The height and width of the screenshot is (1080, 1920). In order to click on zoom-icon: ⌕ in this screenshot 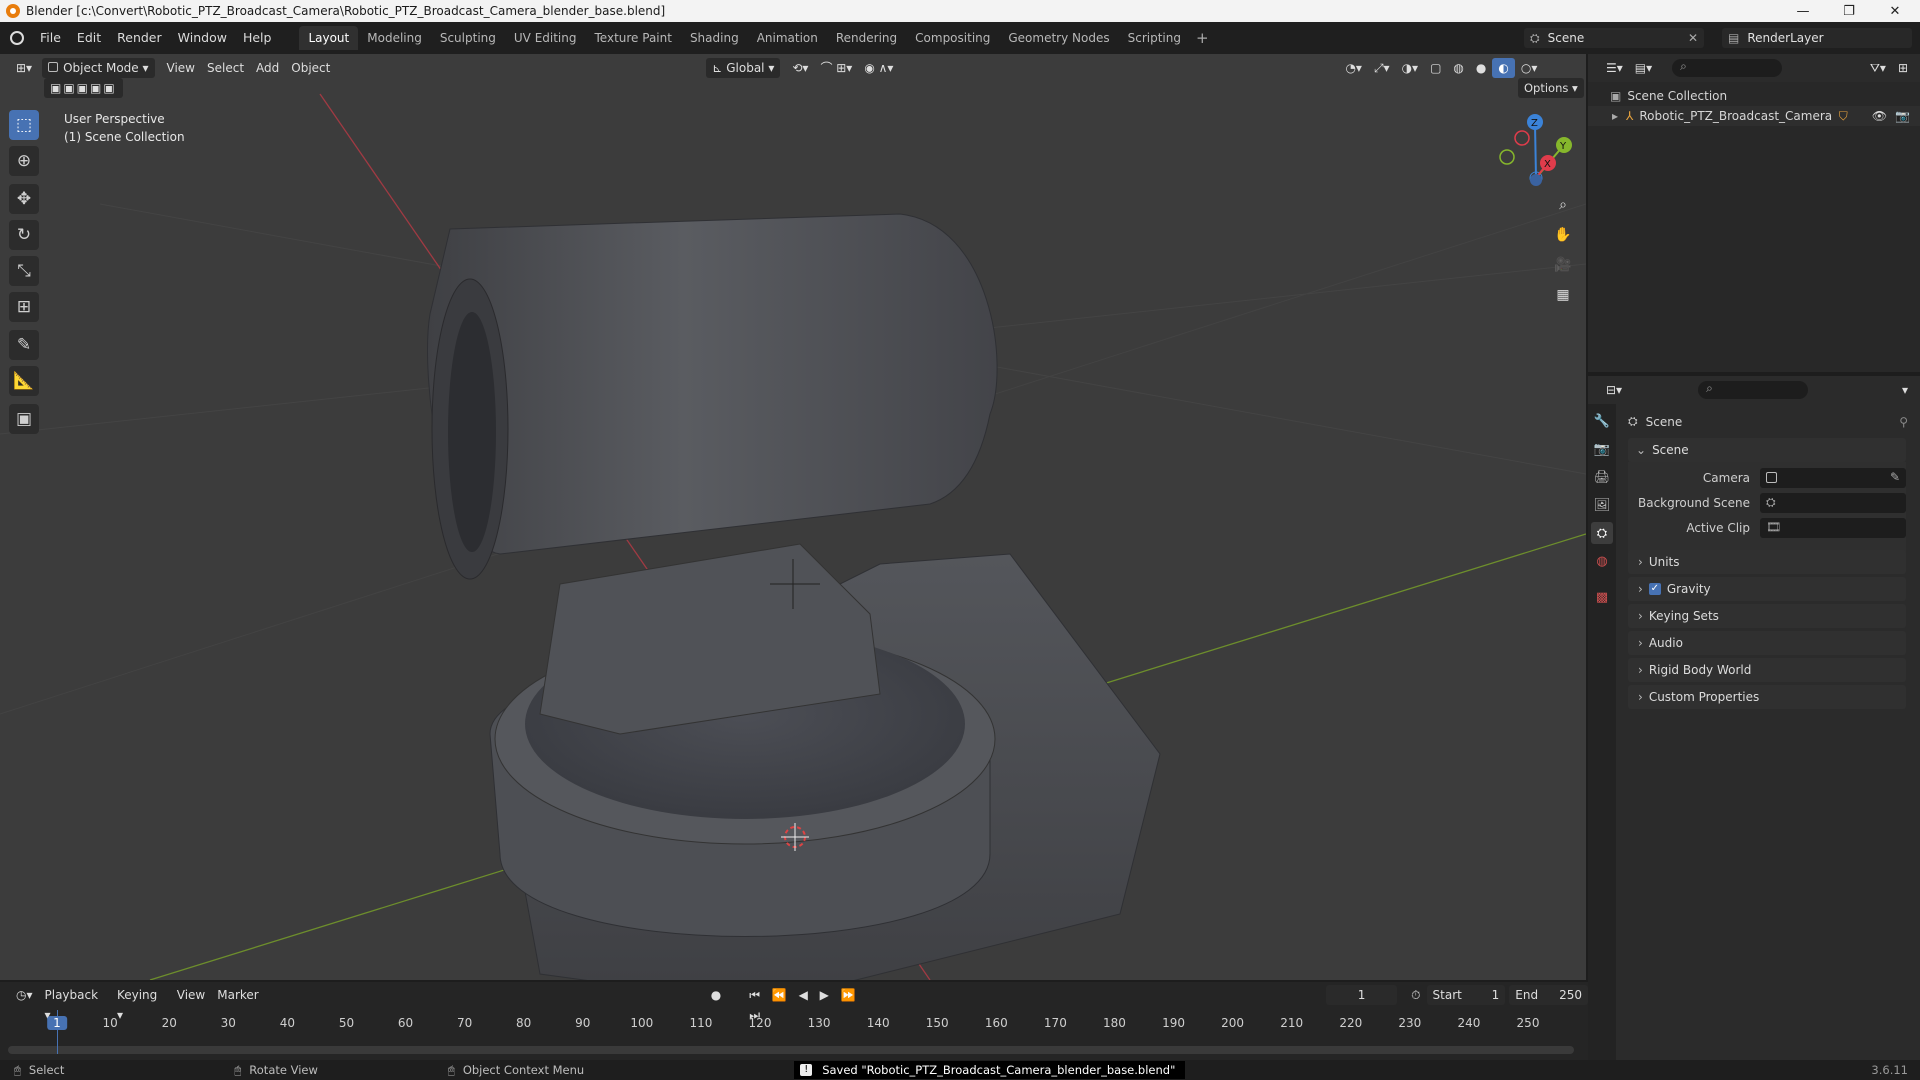, I will do `click(1563, 205)`.